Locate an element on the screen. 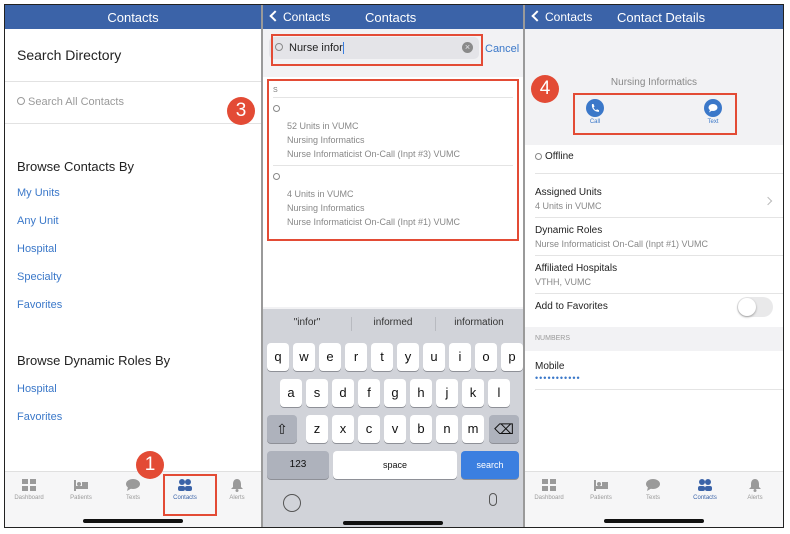 Image resolution: width=790 pixels, height=534 pixels. key-g: g is located at coordinates (395, 393).